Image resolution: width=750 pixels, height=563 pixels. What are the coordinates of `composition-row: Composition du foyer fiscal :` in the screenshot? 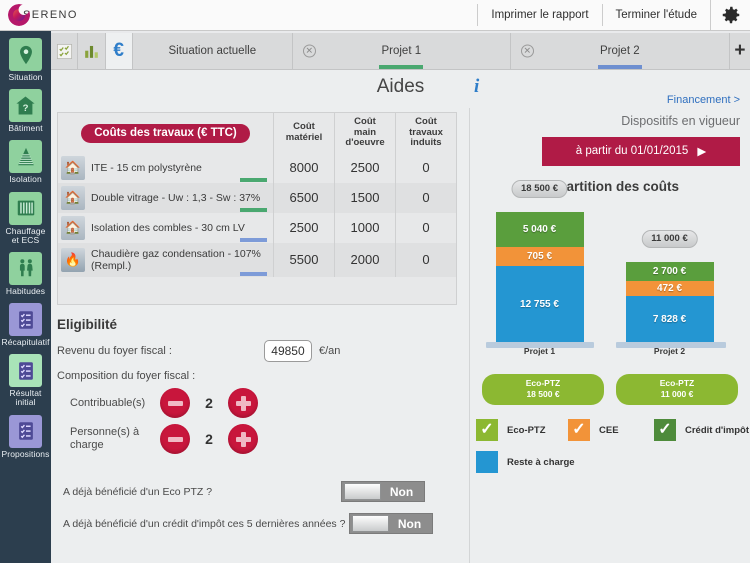 It's located at (263, 376).